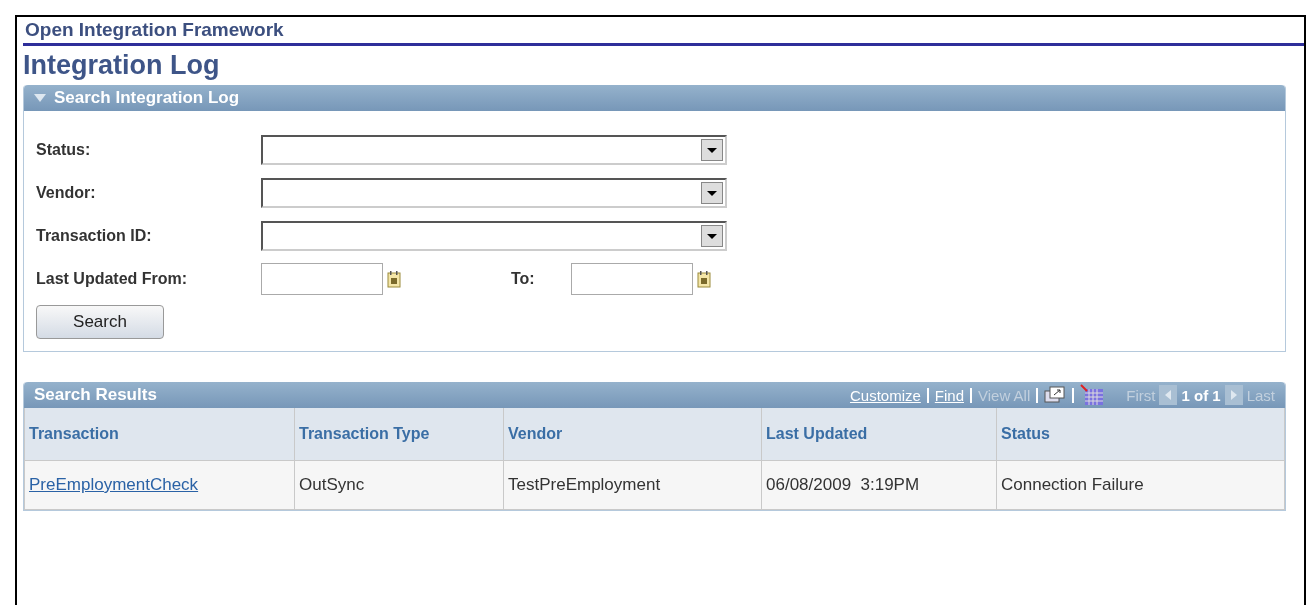  What do you see at coordinates (1140, 485) in the screenshot?
I see `table-cell: Connection Failure` at bounding box center [1140, 485].